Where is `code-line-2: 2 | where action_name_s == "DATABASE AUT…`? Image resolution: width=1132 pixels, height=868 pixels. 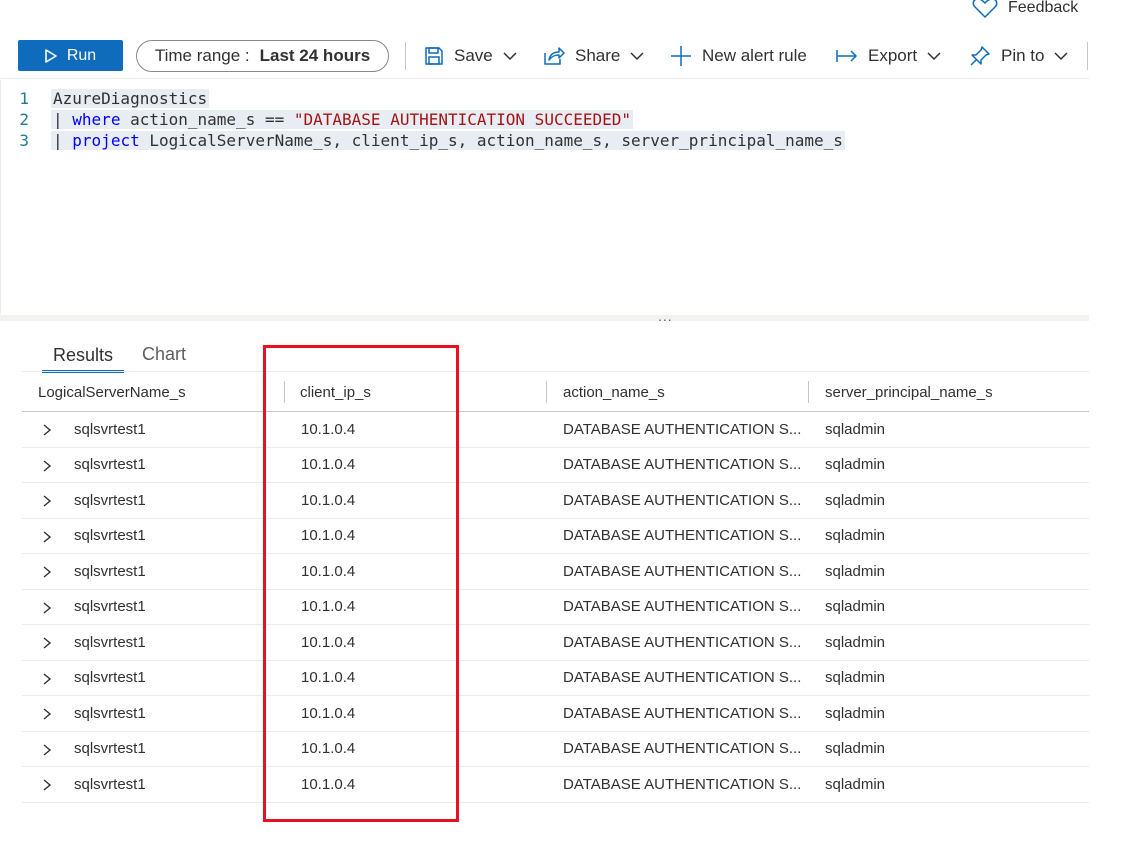
code-line-2: 2 | where action_name_s == "DATABASE AUT… is located at coordinates (317, 119).